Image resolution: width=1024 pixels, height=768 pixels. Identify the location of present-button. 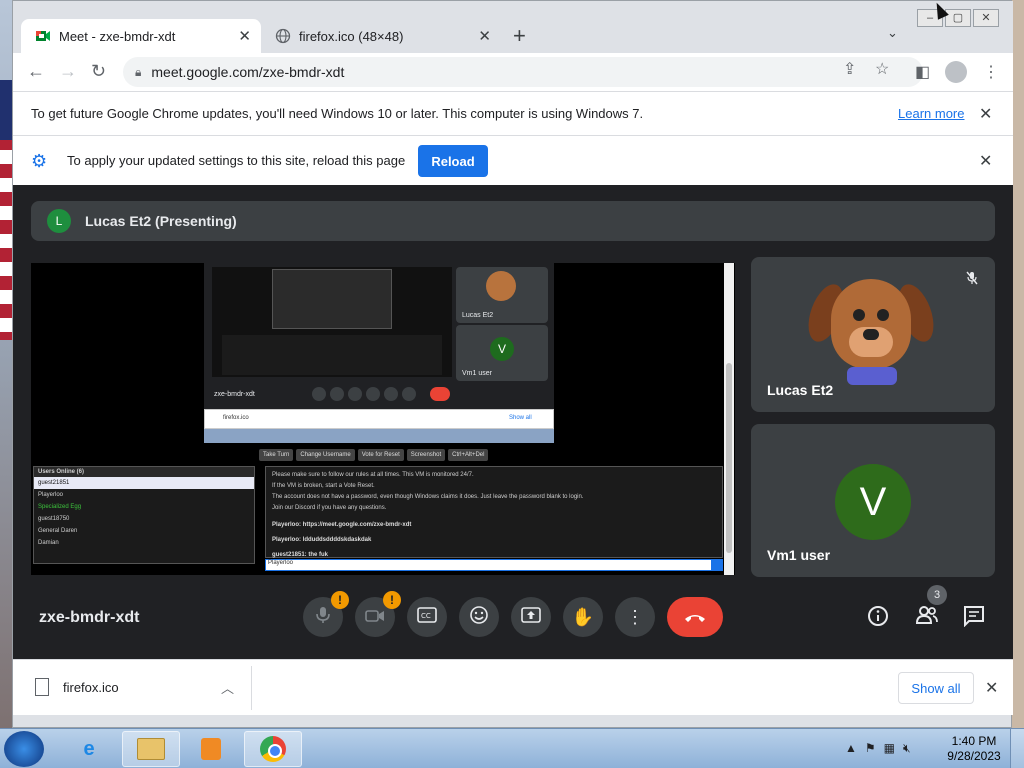
(531, 617).